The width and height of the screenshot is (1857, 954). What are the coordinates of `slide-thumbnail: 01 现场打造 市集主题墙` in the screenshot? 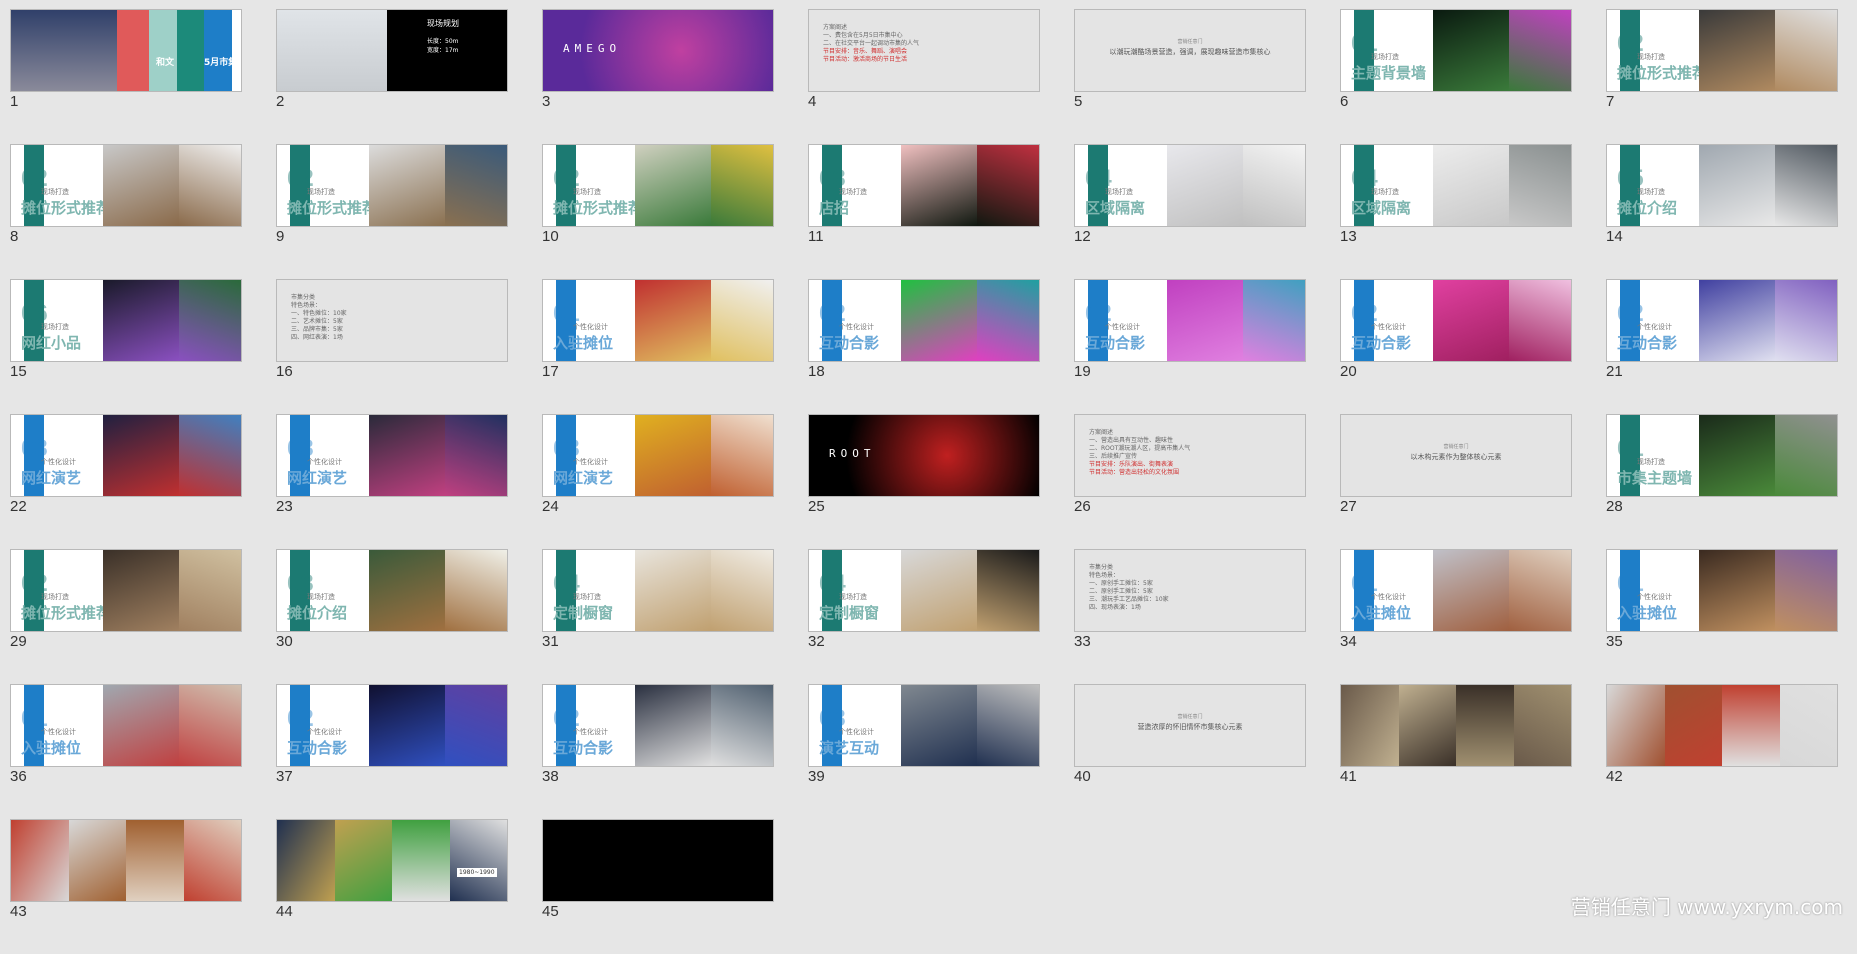 It's located at (1722, 455).